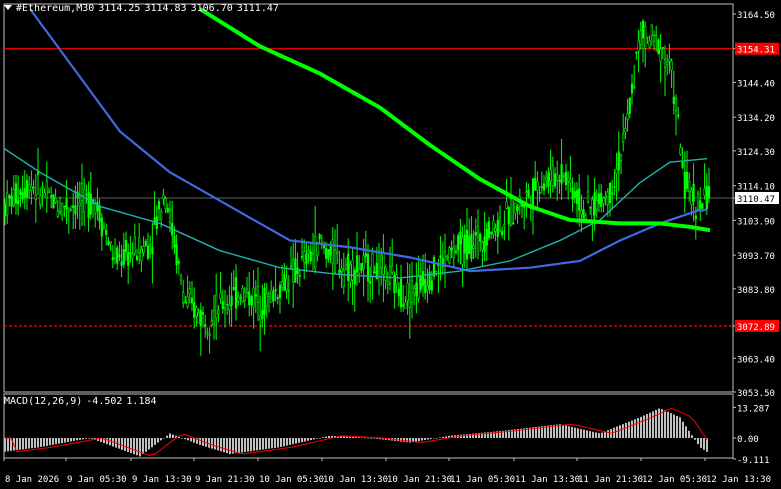 This screenshot has width=781, height=489. What do you see at coordinates (547, 480) in the screenshot?
I see `time-axis-label: 11 Jan 13:30` at bounding box center [547, 480].